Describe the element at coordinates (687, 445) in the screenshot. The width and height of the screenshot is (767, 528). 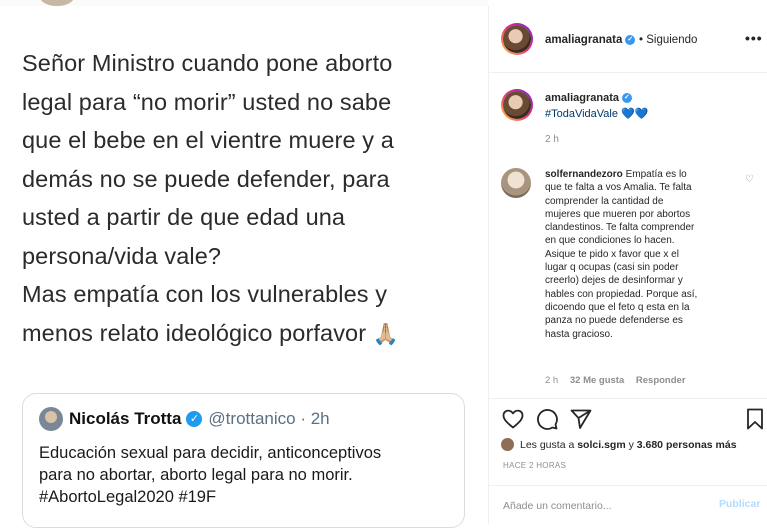
I see `likes-count-link: 3.680 personas más` at that location.